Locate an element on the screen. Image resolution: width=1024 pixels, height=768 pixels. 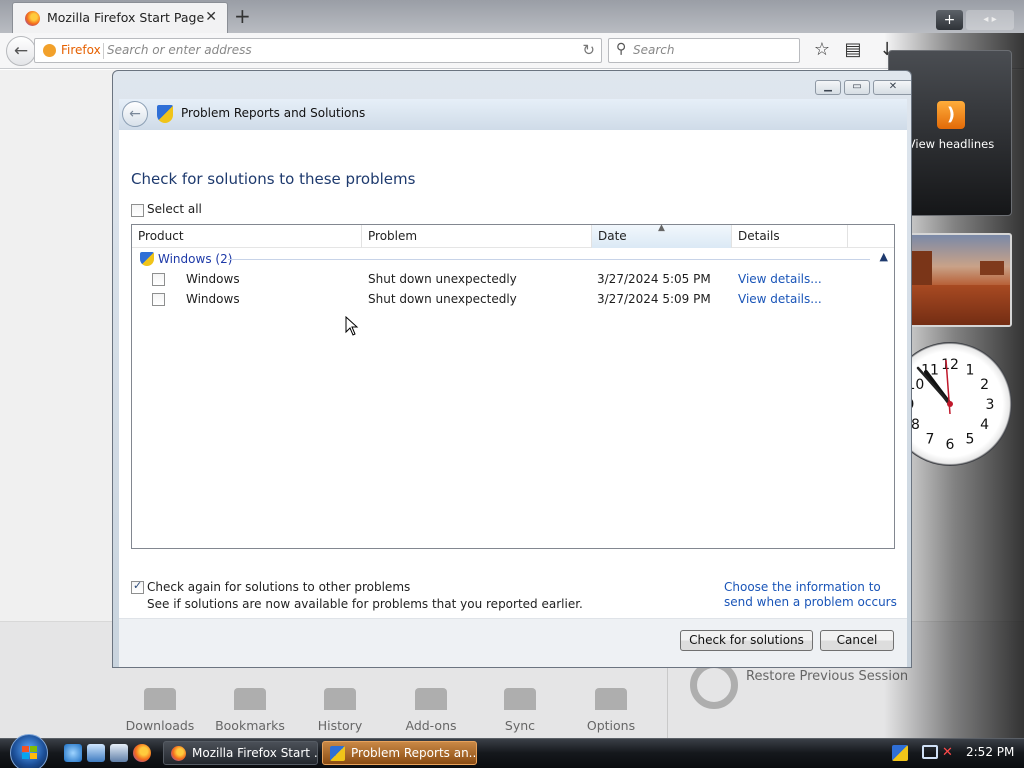
show-desktop-icon is located at coordinates (96, 753).